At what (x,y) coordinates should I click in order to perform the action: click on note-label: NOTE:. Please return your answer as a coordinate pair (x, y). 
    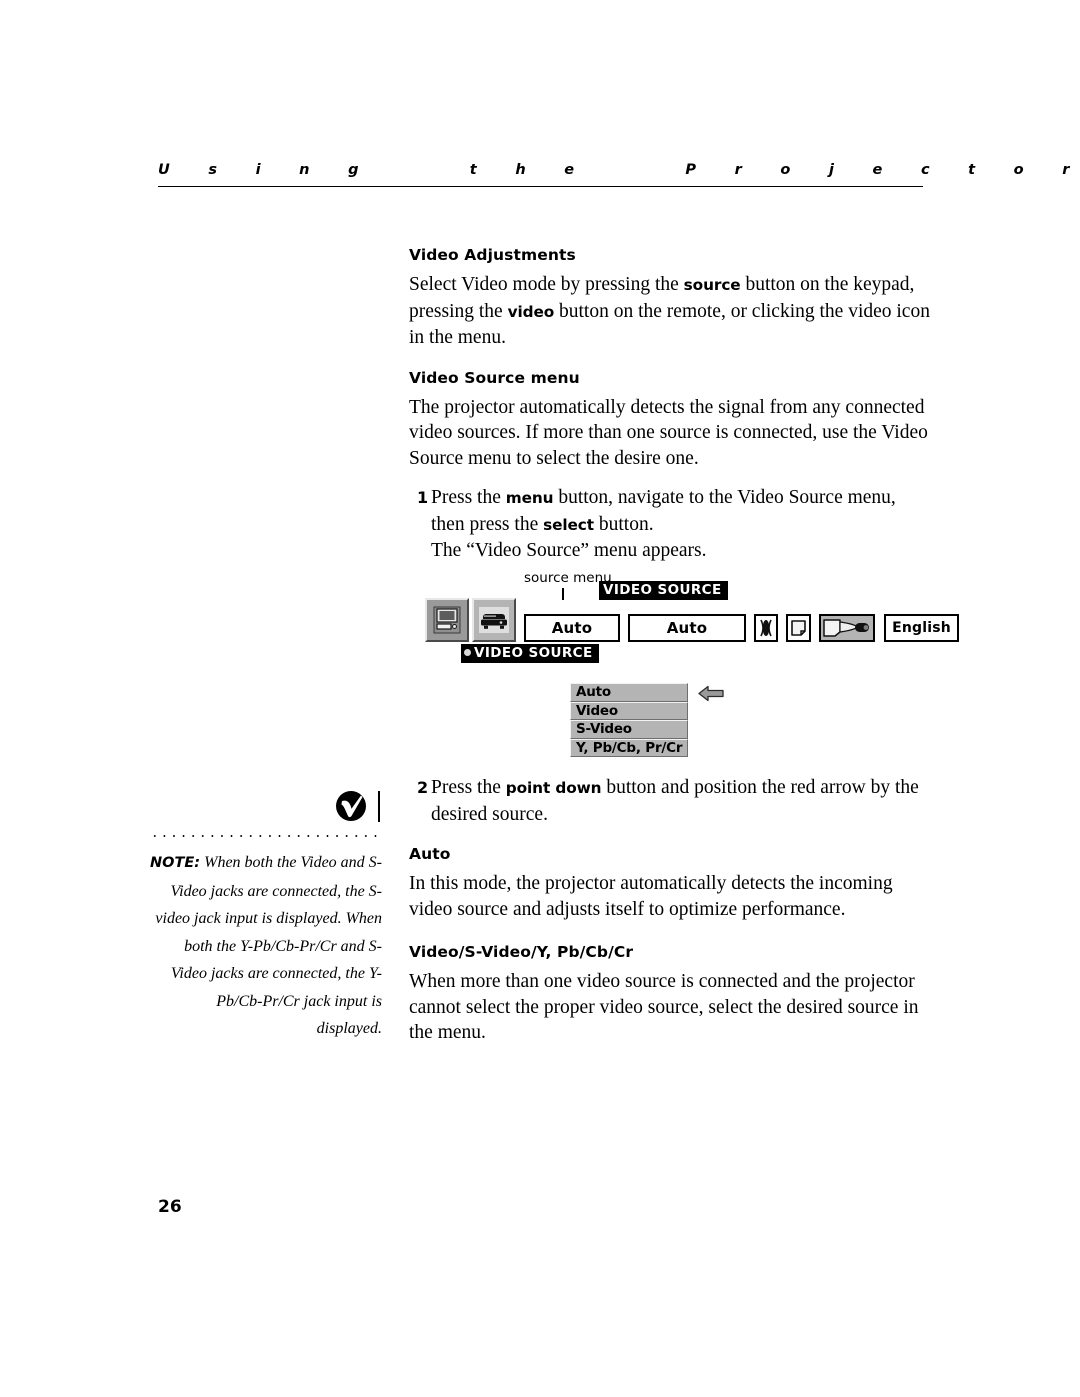
    Looking at the image, I should click on (175, 863).